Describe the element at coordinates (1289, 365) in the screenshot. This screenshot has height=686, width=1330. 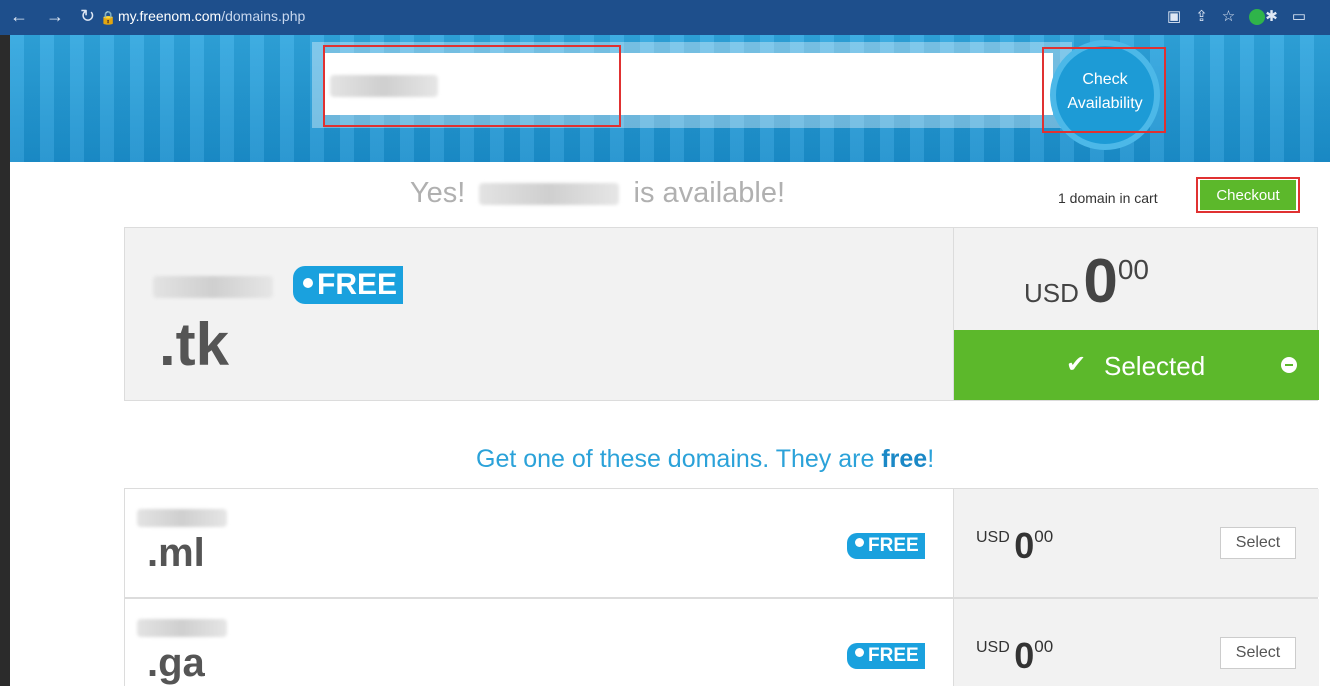
I see `remove-icon` at that location.